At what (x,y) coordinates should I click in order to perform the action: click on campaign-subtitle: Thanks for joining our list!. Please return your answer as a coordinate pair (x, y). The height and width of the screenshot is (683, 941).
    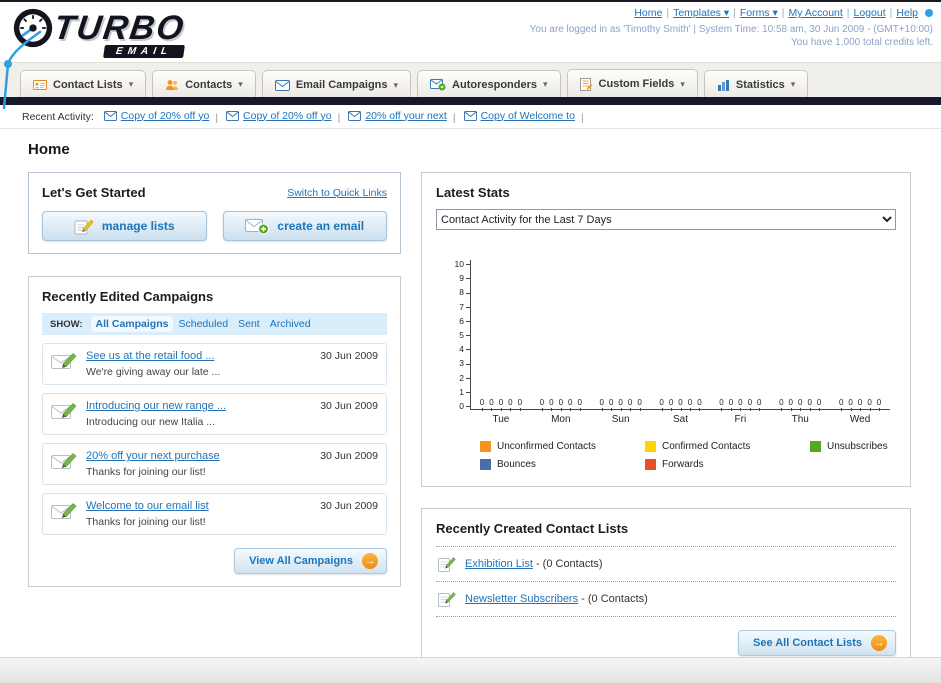
    Looking at the image, I should click on (146, 472).